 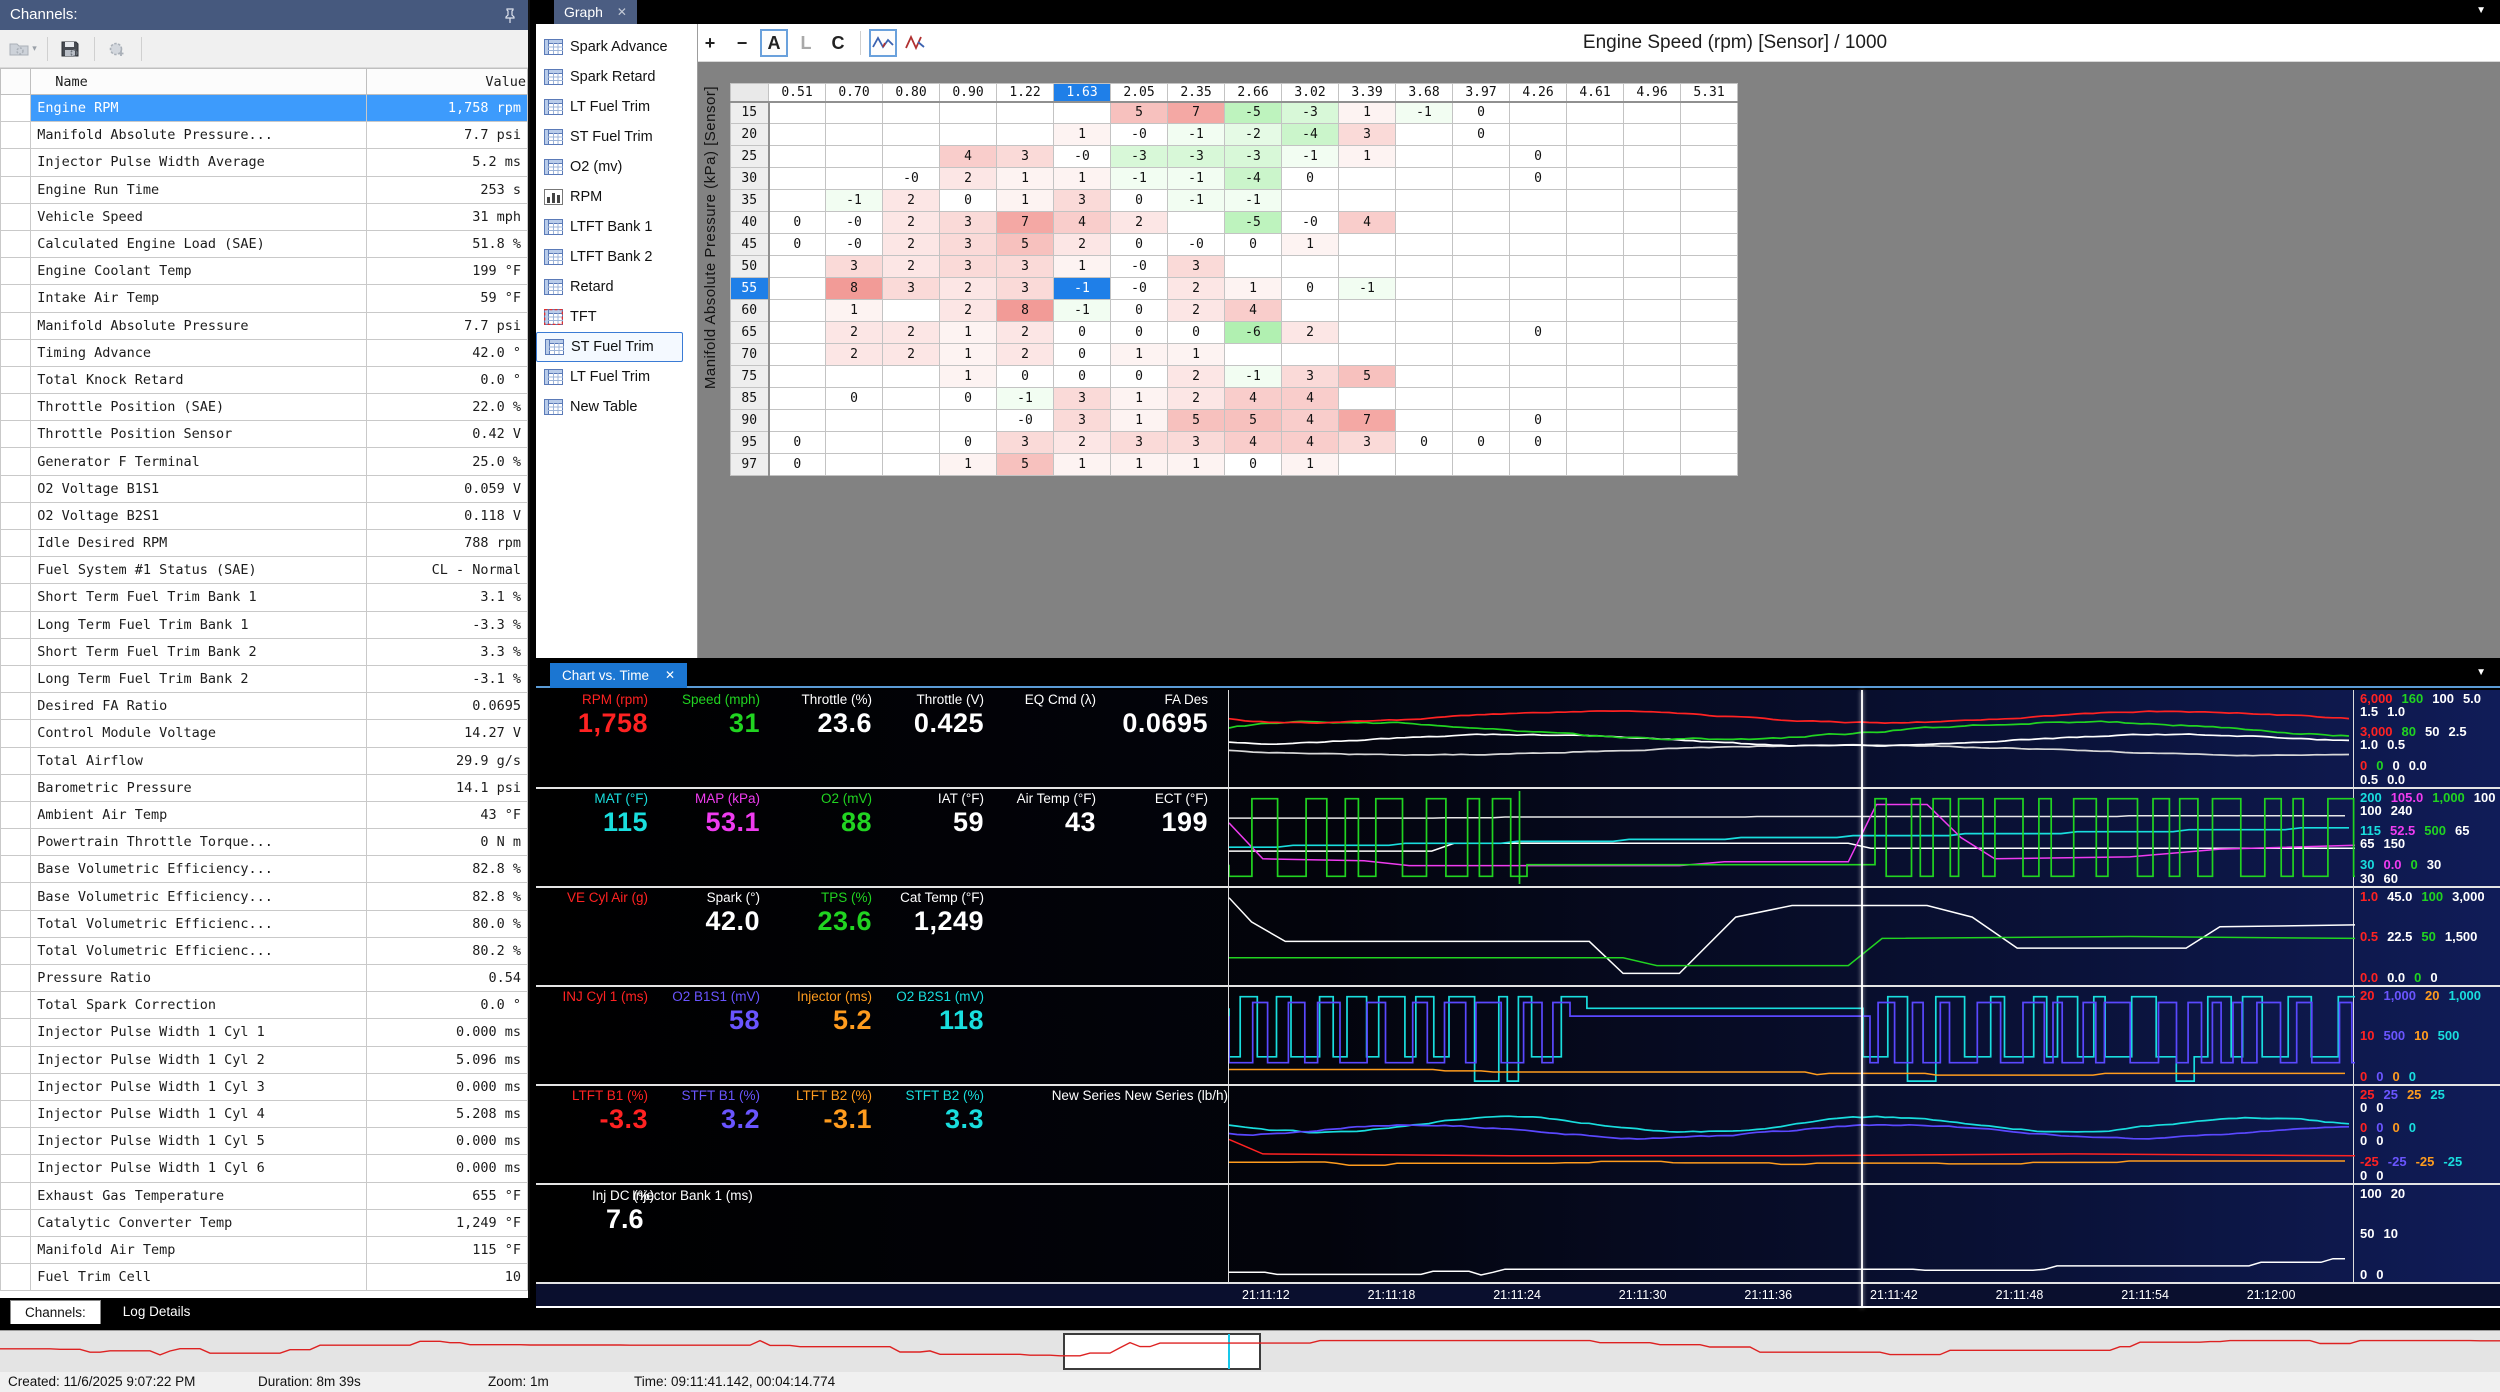 I want to click on strip-plot-area, so click(x=1792, y=936).